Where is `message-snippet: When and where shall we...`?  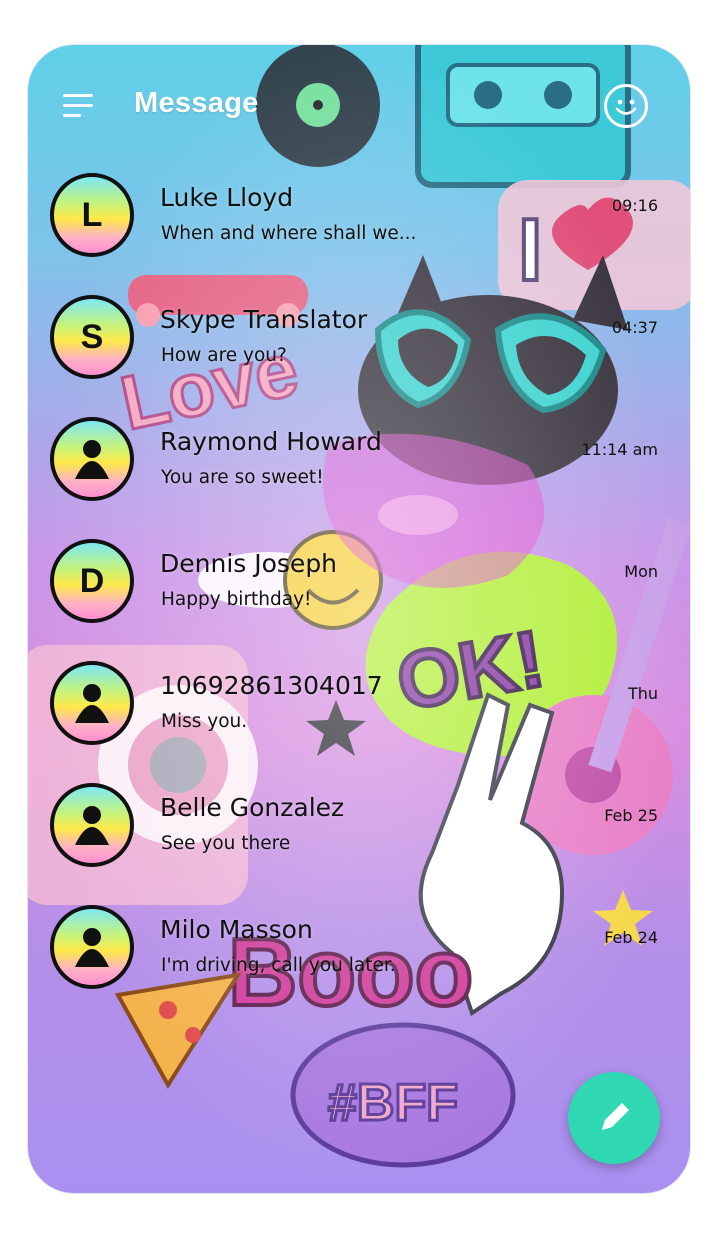
message-snippet: When and where shall we... is located at coordinates (289, 233).